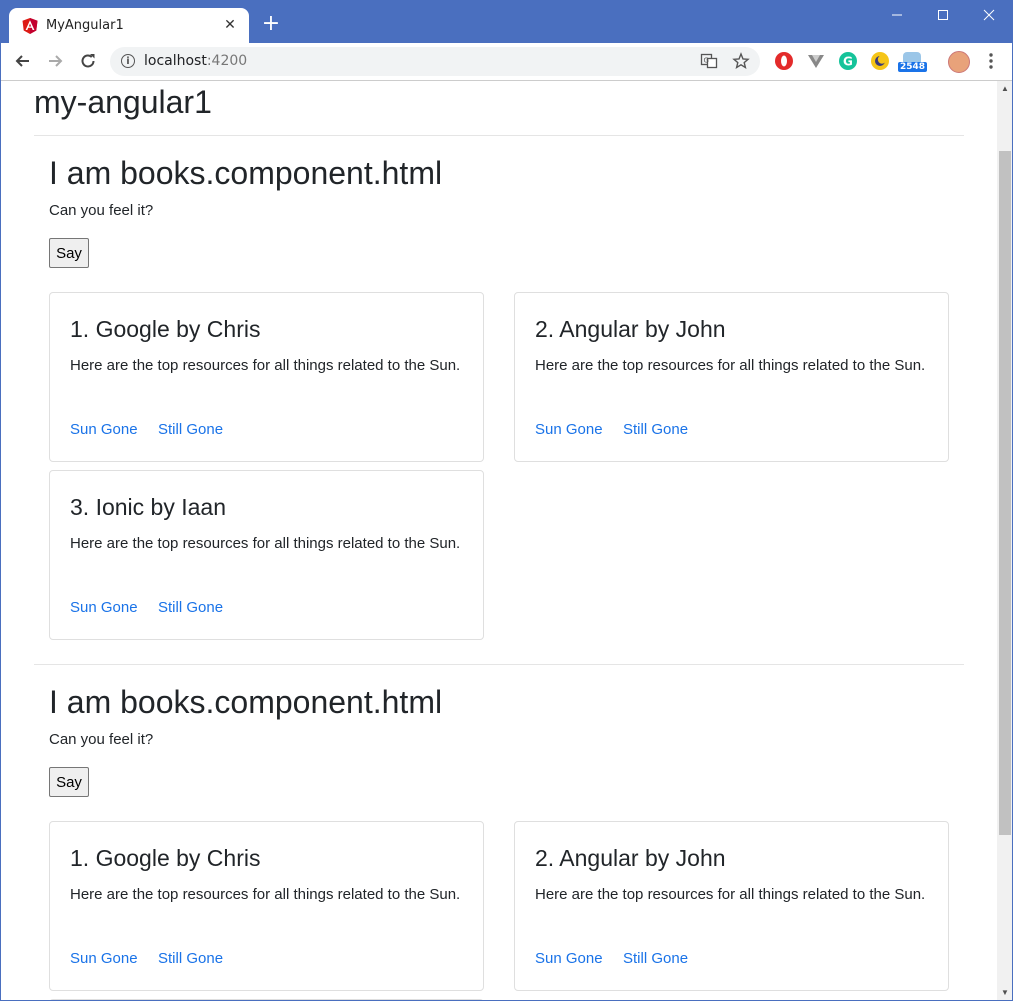  I want to click on page-title: my-angular1, so click(123, 102).